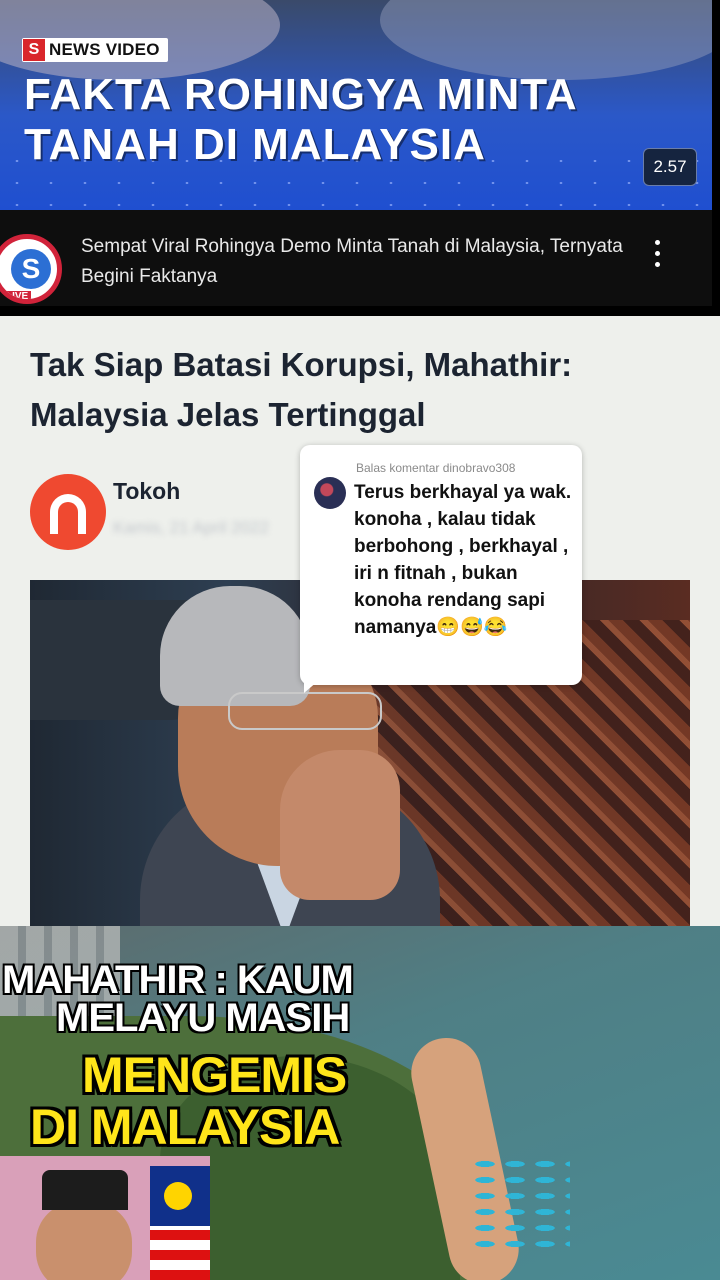 Image resolution: width=720 pixels, height=1280 pixels. What do you see at coordinates (436, 468) in the screenshot?
I see `reply-to-label: Balas komentar dinobravo308` at bounding box center [436, 468].